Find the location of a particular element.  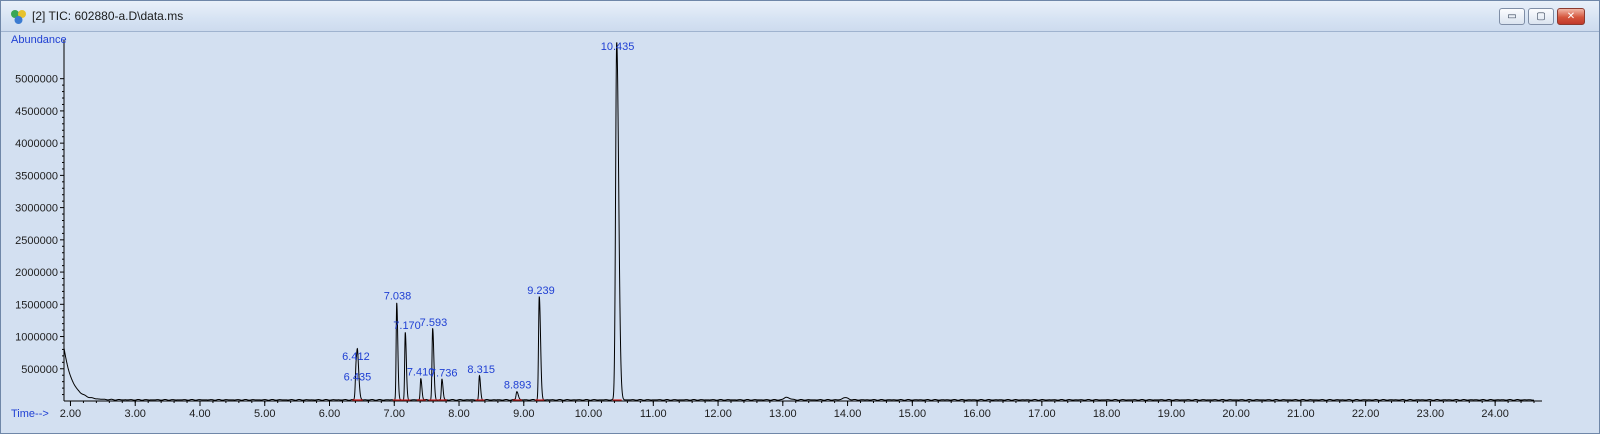

peak-label-8-315: 8.315 is located at coordinates (481, 370).